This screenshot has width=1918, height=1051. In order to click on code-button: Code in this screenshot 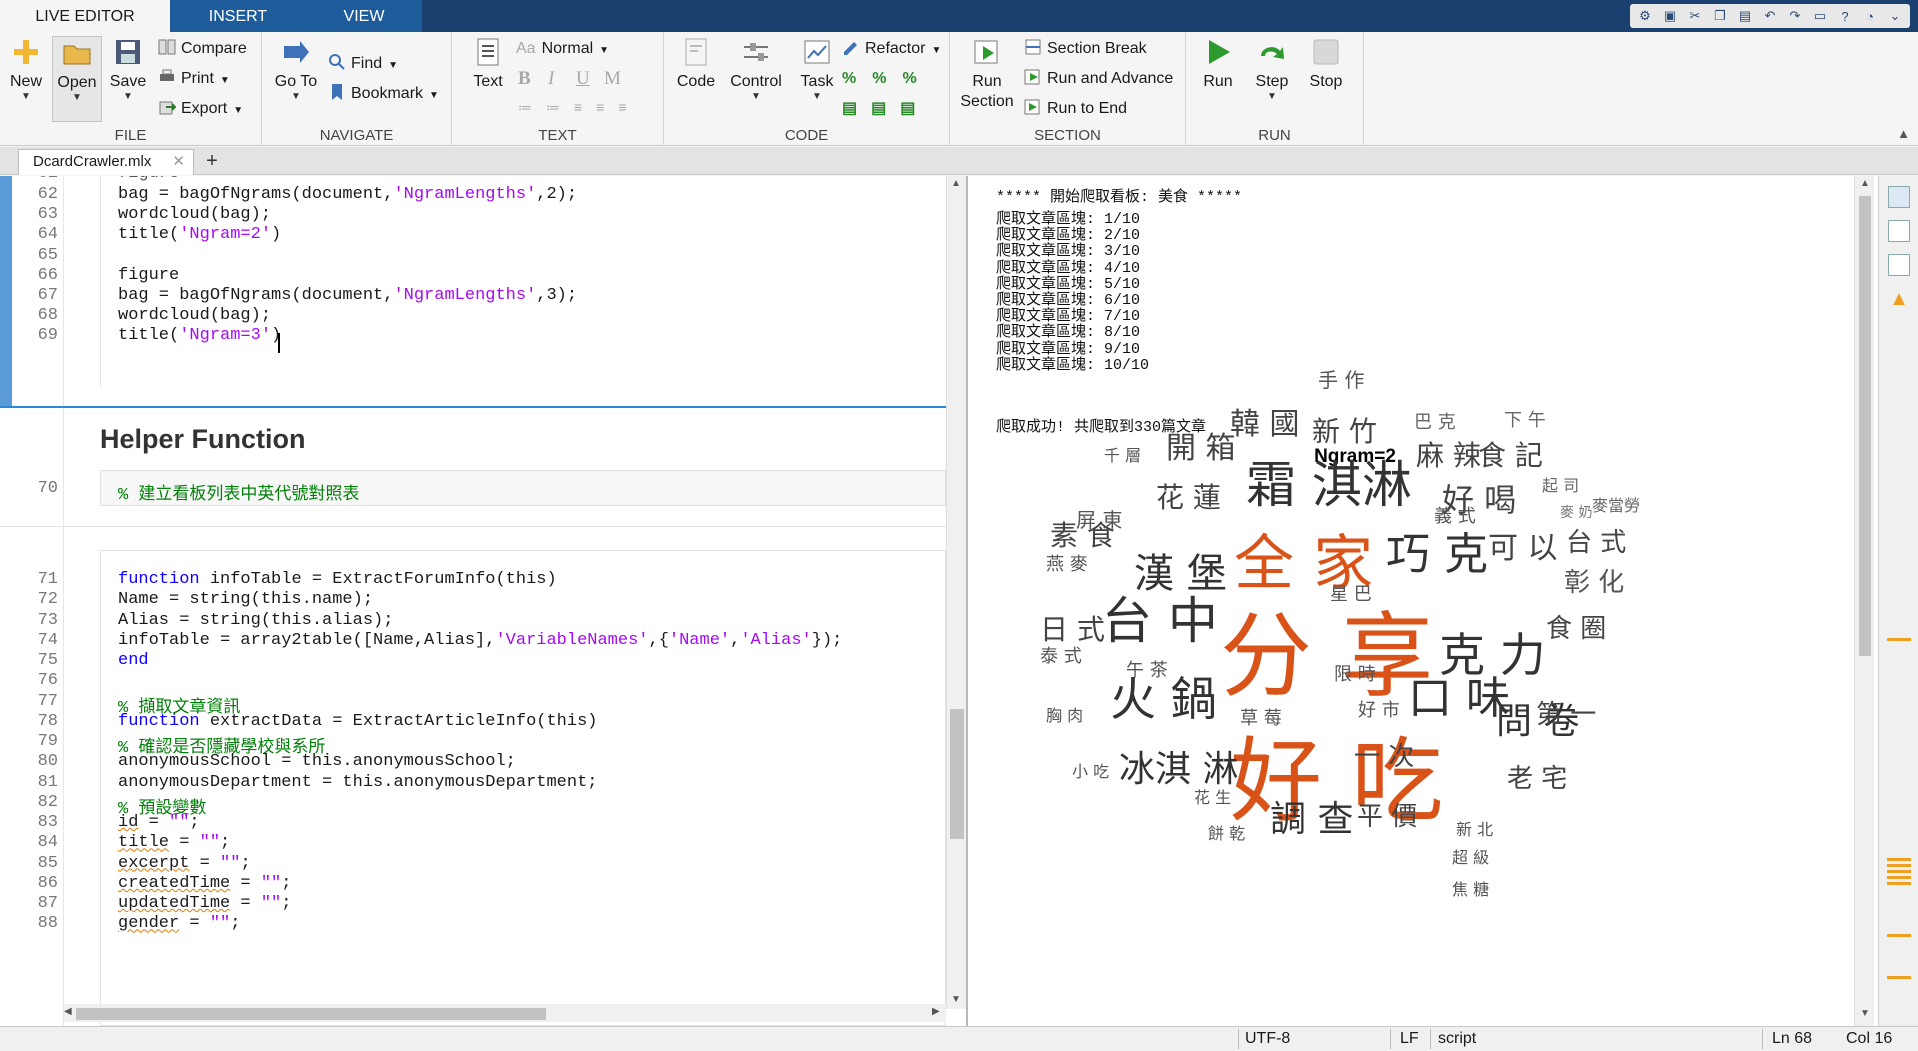, I will do `click(696, 63)`.